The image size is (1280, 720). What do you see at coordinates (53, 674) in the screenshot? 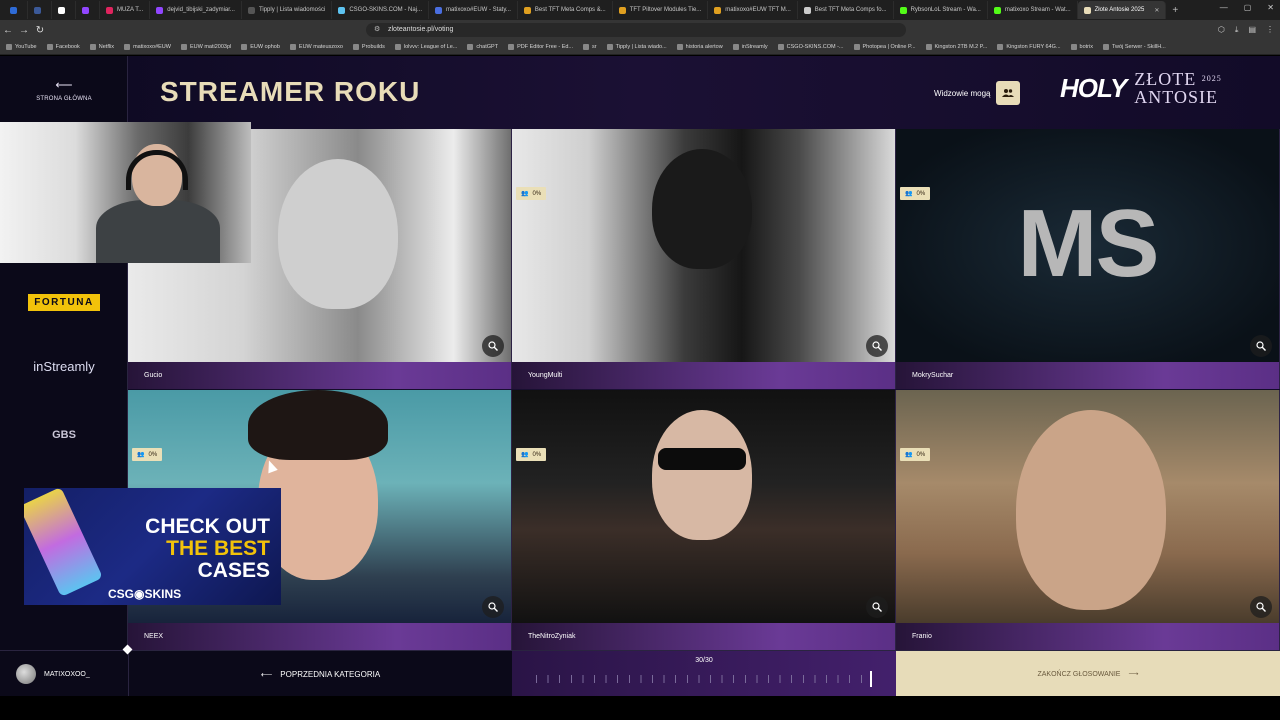
I see `user-profile: MATIXOXOO_` at bounding box center [53, 674].